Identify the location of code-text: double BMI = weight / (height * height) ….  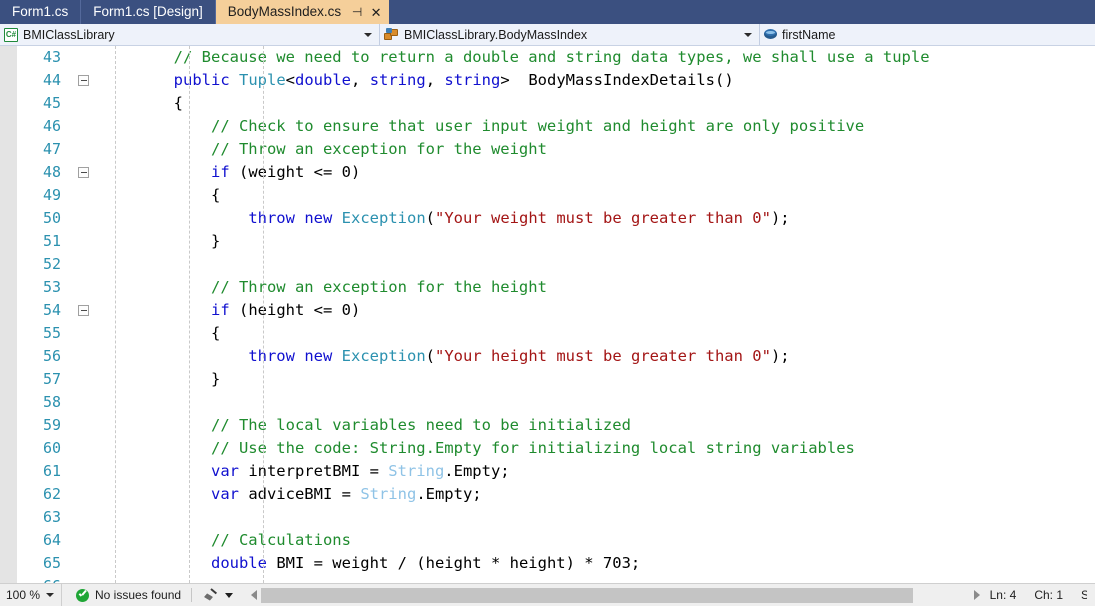
(594, 563).